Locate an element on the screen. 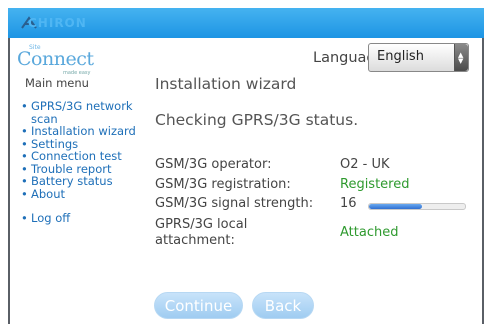  brand-name: CHIRON is located at coordinates (57, 23).